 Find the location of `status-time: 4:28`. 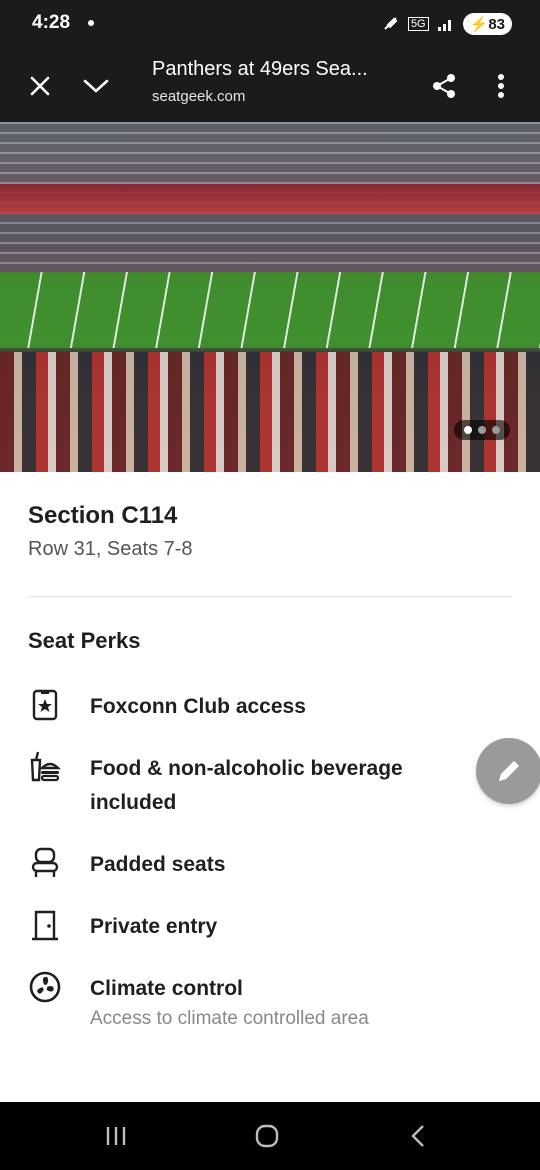

status-time: 4:28 is located at coordinates (51, 22).